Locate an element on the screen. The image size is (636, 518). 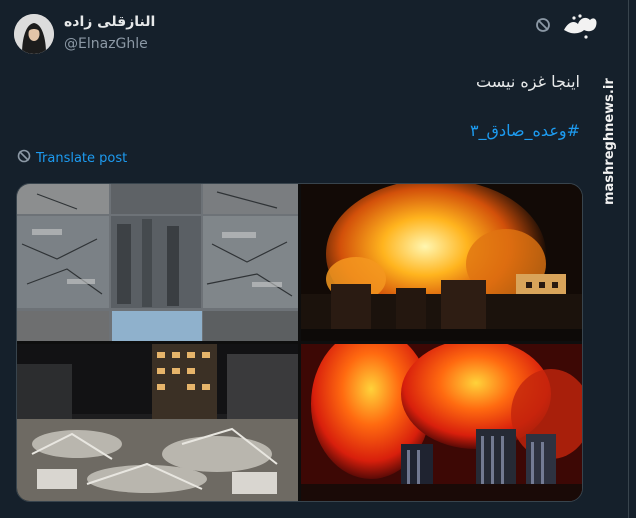
rubble-collage-image is located at coordinates (157, 262).